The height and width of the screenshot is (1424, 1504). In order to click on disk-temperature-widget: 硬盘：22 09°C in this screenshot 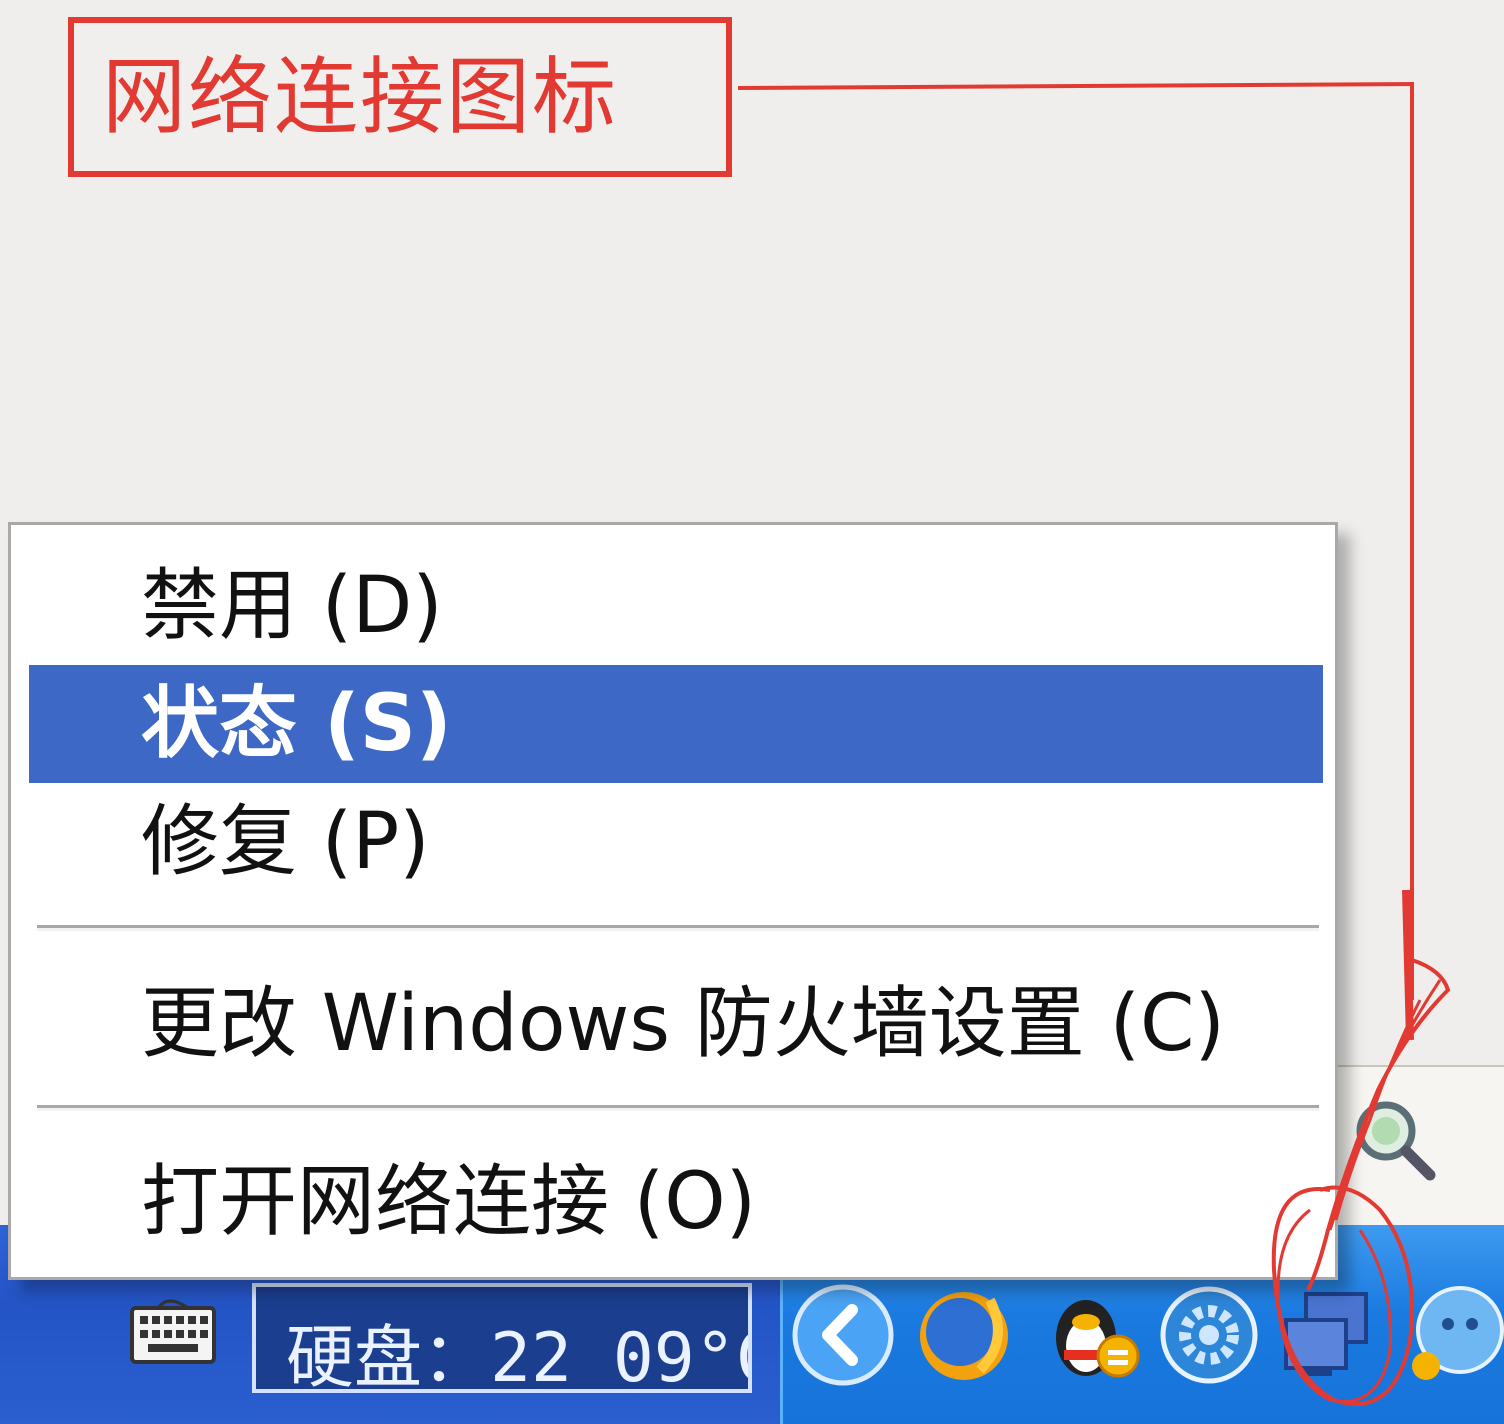, I will do `click(502, 1338)`.